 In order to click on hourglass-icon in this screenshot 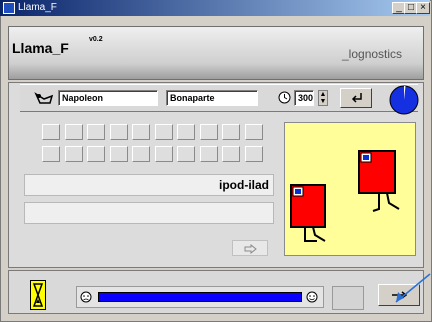, I will do `click(38, 295)`.